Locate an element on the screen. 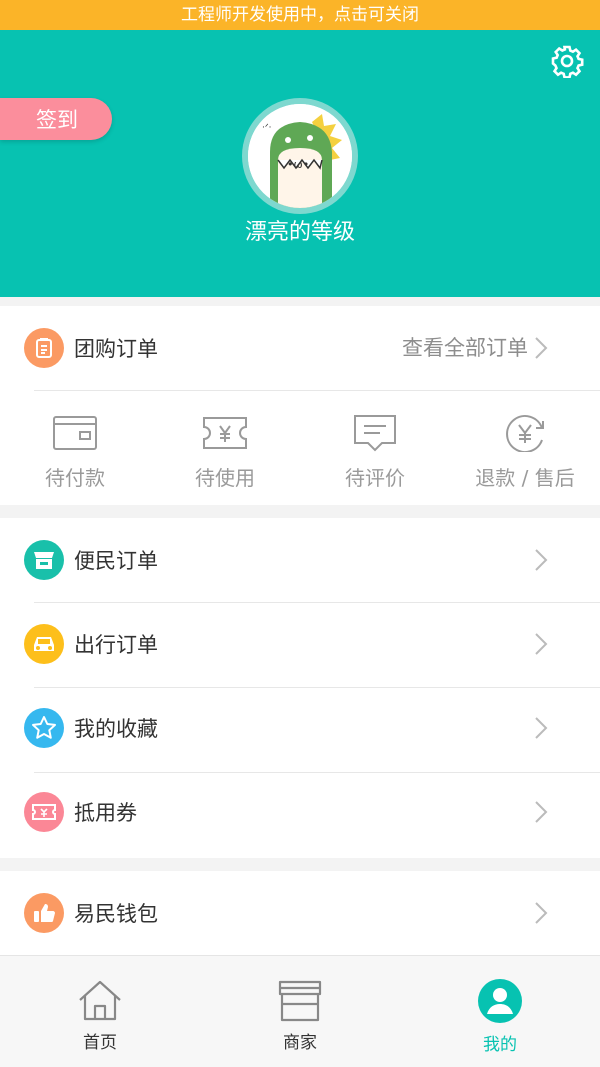  tab-mine: 我的 is located at coordinates (500, 1011).